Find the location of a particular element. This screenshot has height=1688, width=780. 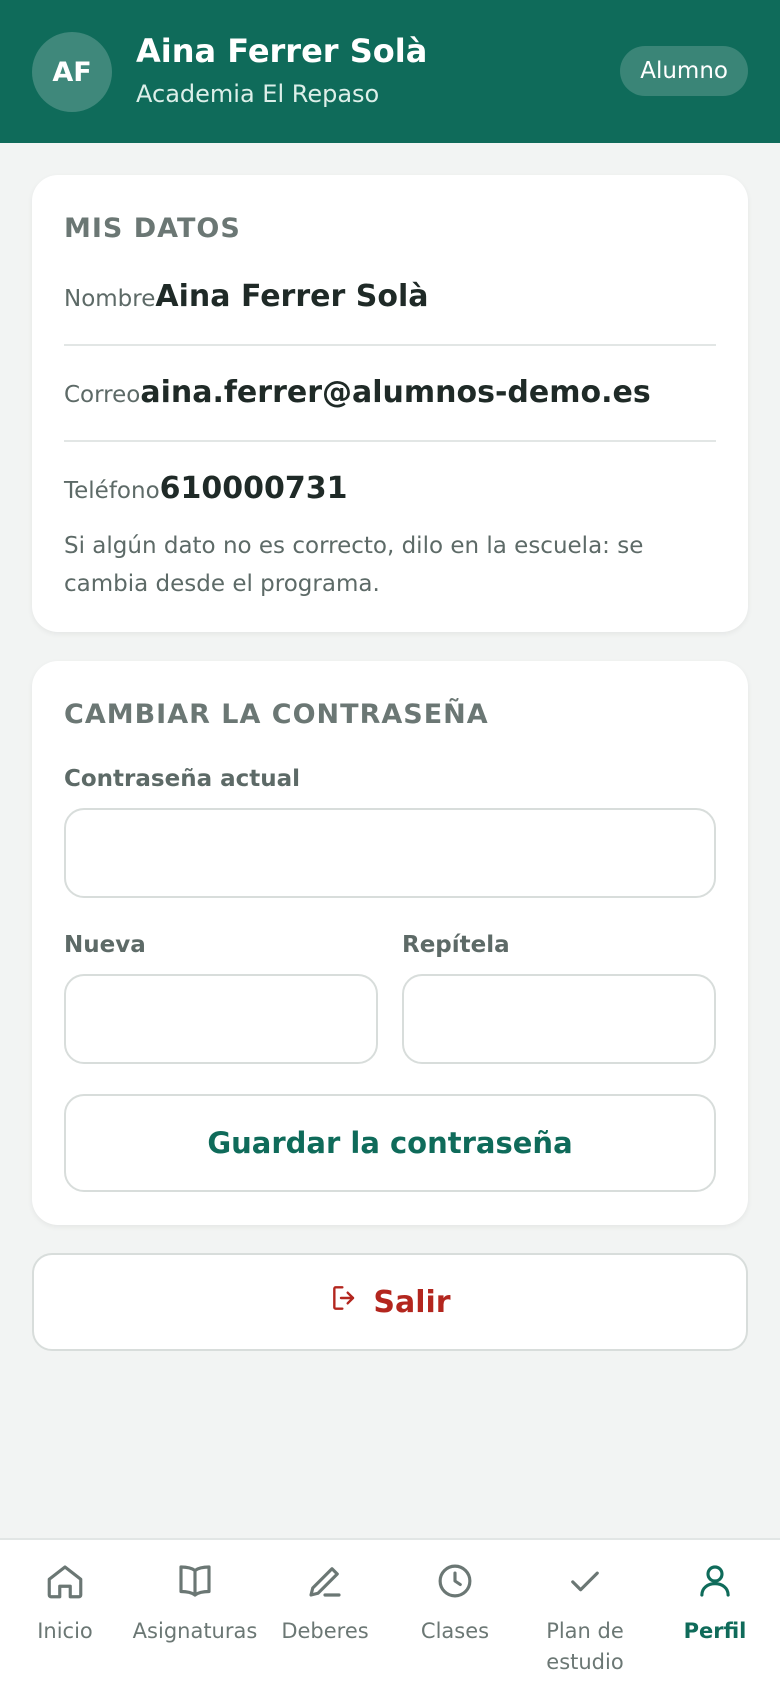

nav-label: Asignaturas is located at coordinates (195, 1631).